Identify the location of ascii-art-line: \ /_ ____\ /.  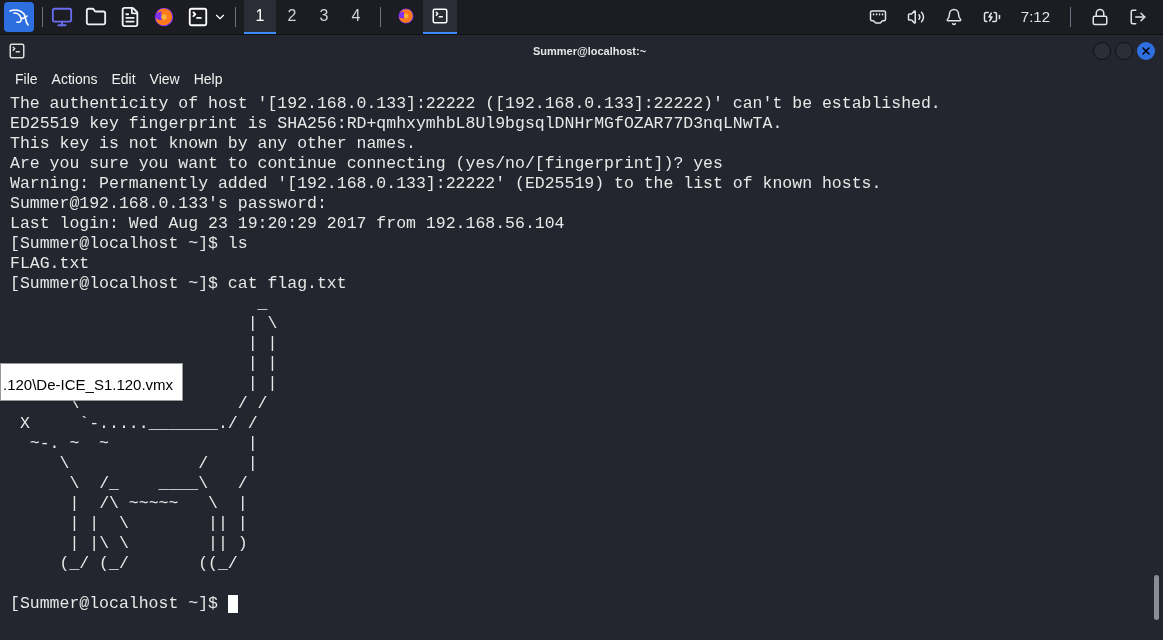
(158, 483).